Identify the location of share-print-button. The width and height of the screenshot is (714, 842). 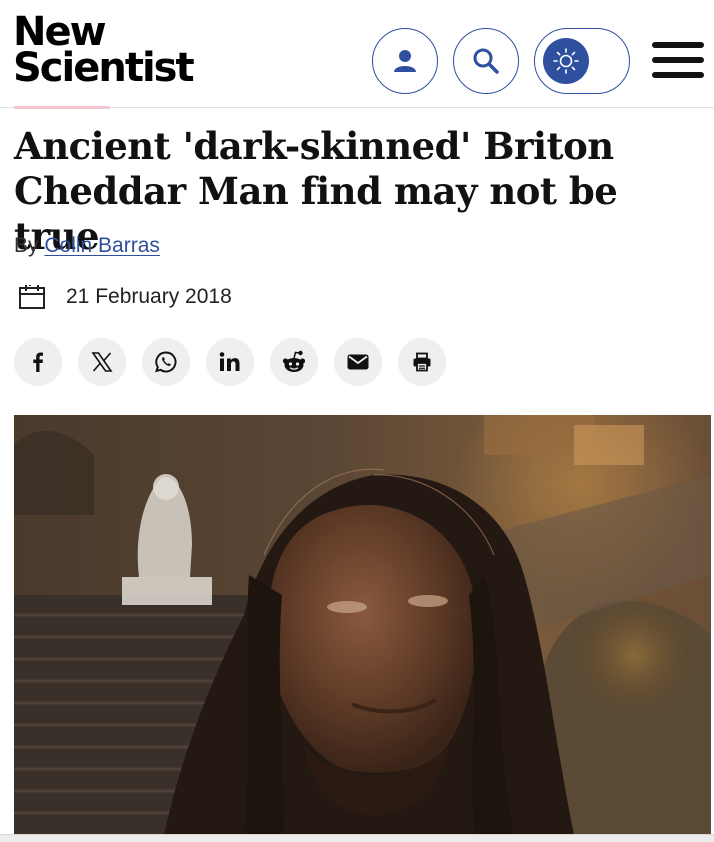
(422, 362).